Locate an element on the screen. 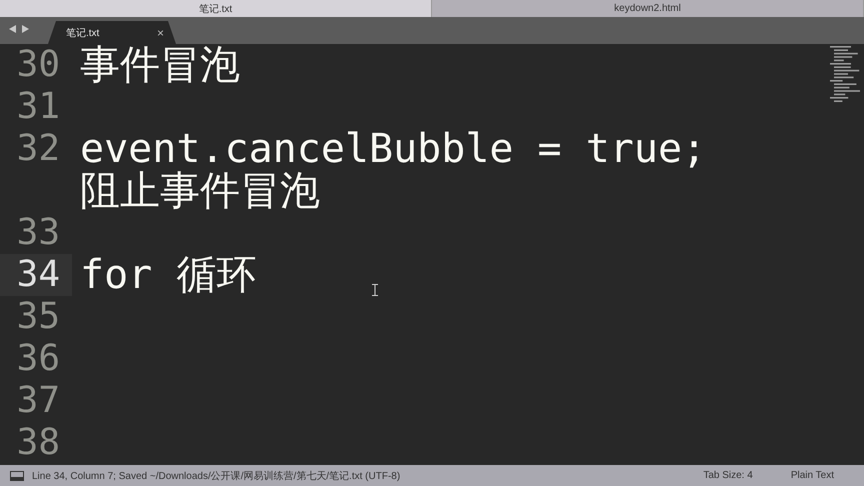 The width and height of the screenshot is (864, 486). window-tab: 笔记.txt is located at coordinates (216, 8).